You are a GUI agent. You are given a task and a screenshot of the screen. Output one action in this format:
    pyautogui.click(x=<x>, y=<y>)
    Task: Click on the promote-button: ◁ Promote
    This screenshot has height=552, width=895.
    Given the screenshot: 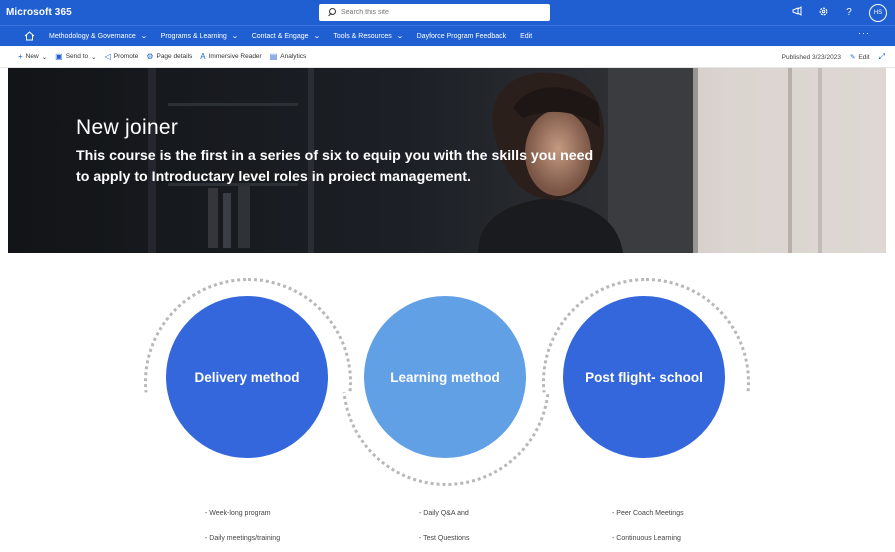 What is the action you would take?
    pyautogui.click(x=122, y=56)
    